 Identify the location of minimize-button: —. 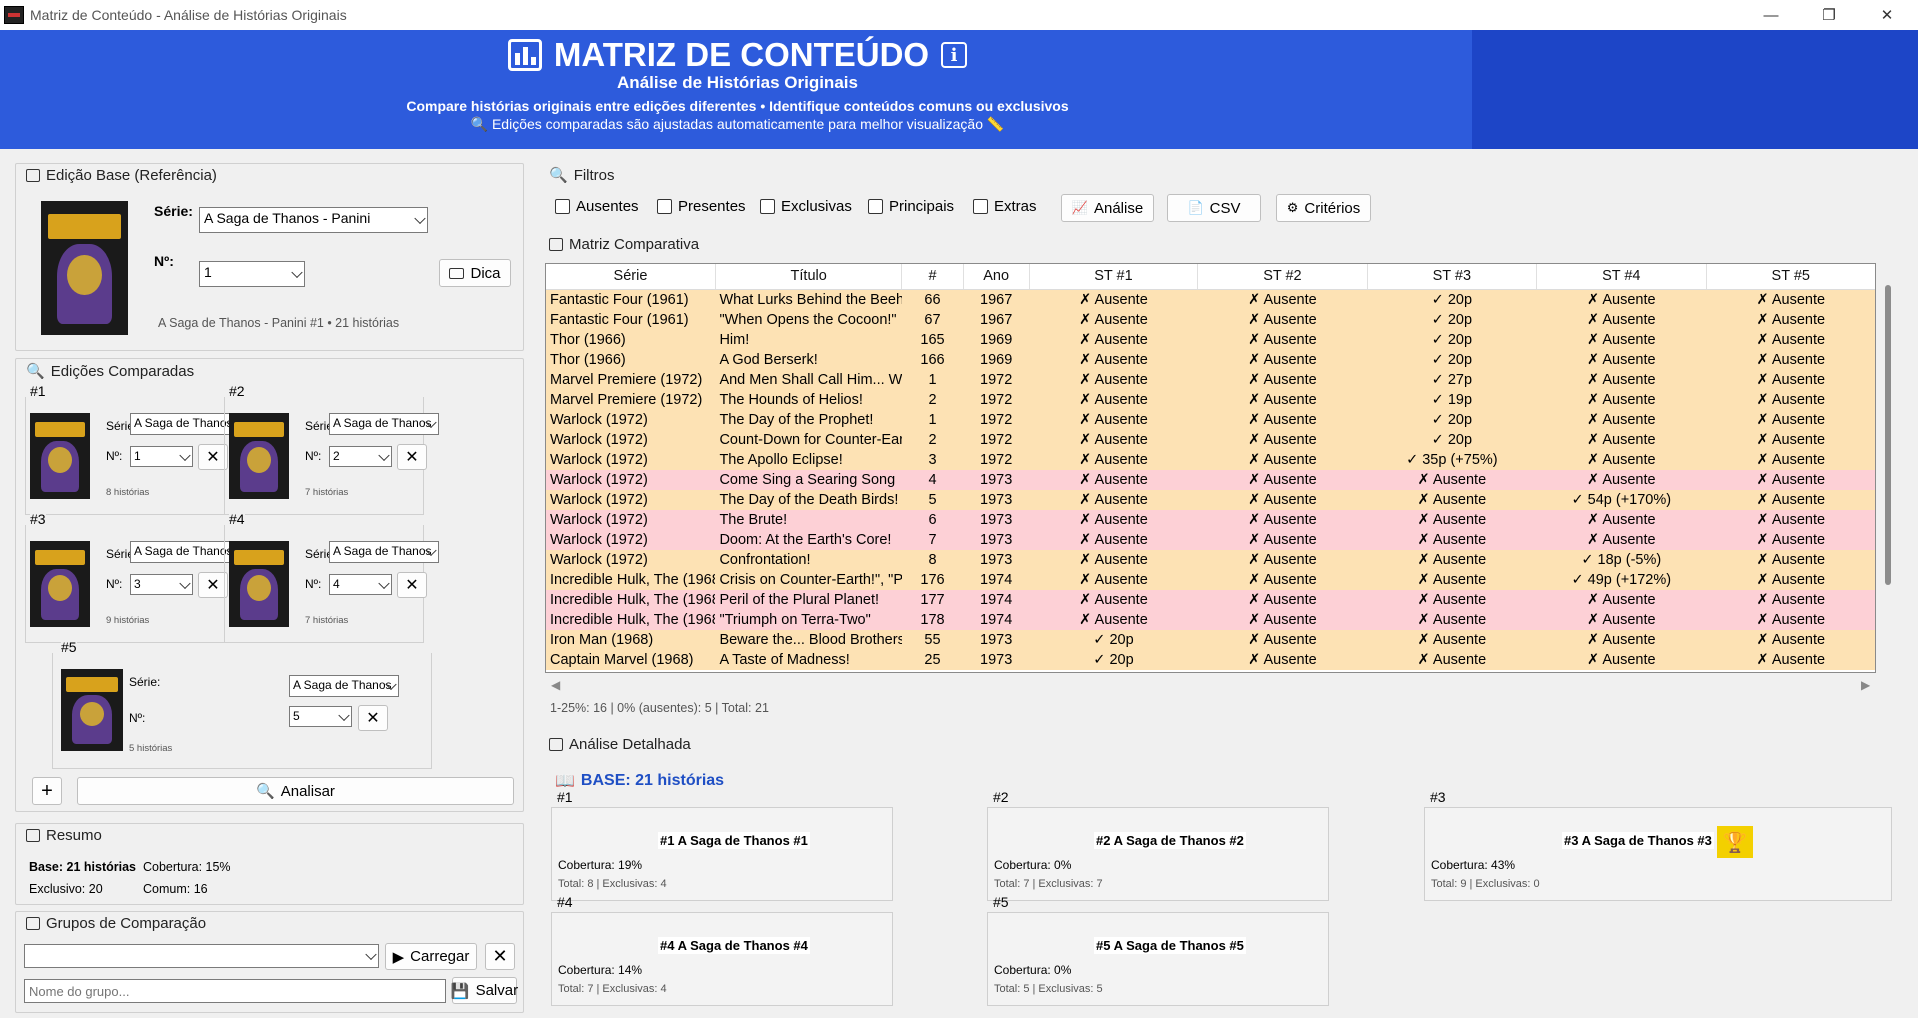
(1771, 15).